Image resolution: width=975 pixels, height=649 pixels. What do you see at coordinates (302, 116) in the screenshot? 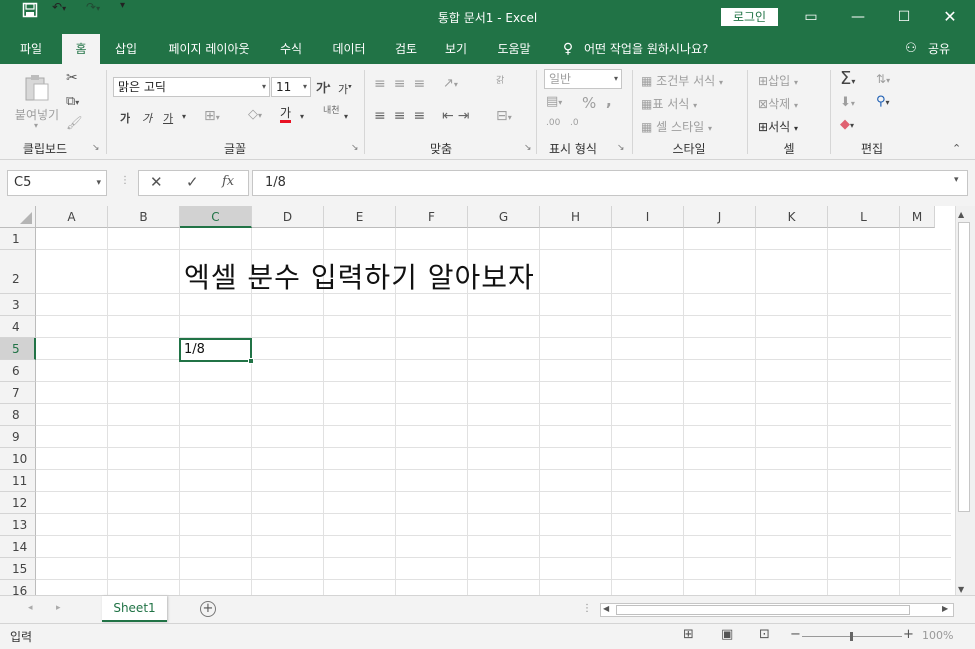
I see `font-color-dropdown-icon: ▾` at bounding box center [302, 116].